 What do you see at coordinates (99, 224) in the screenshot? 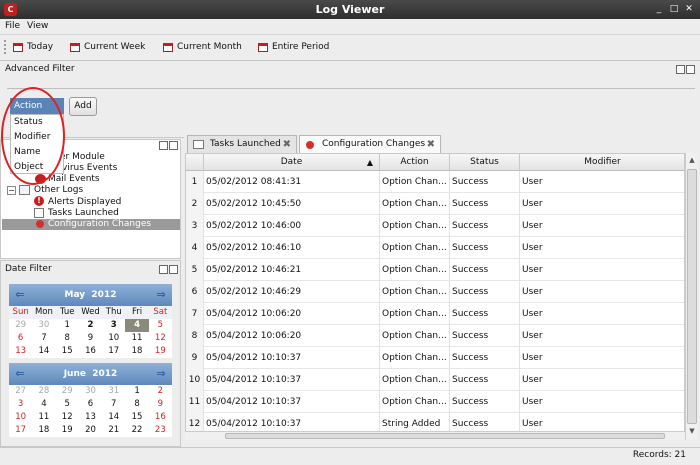
I see `tree-item-selected: Configuration Changes` at bounding box center [99, 224].